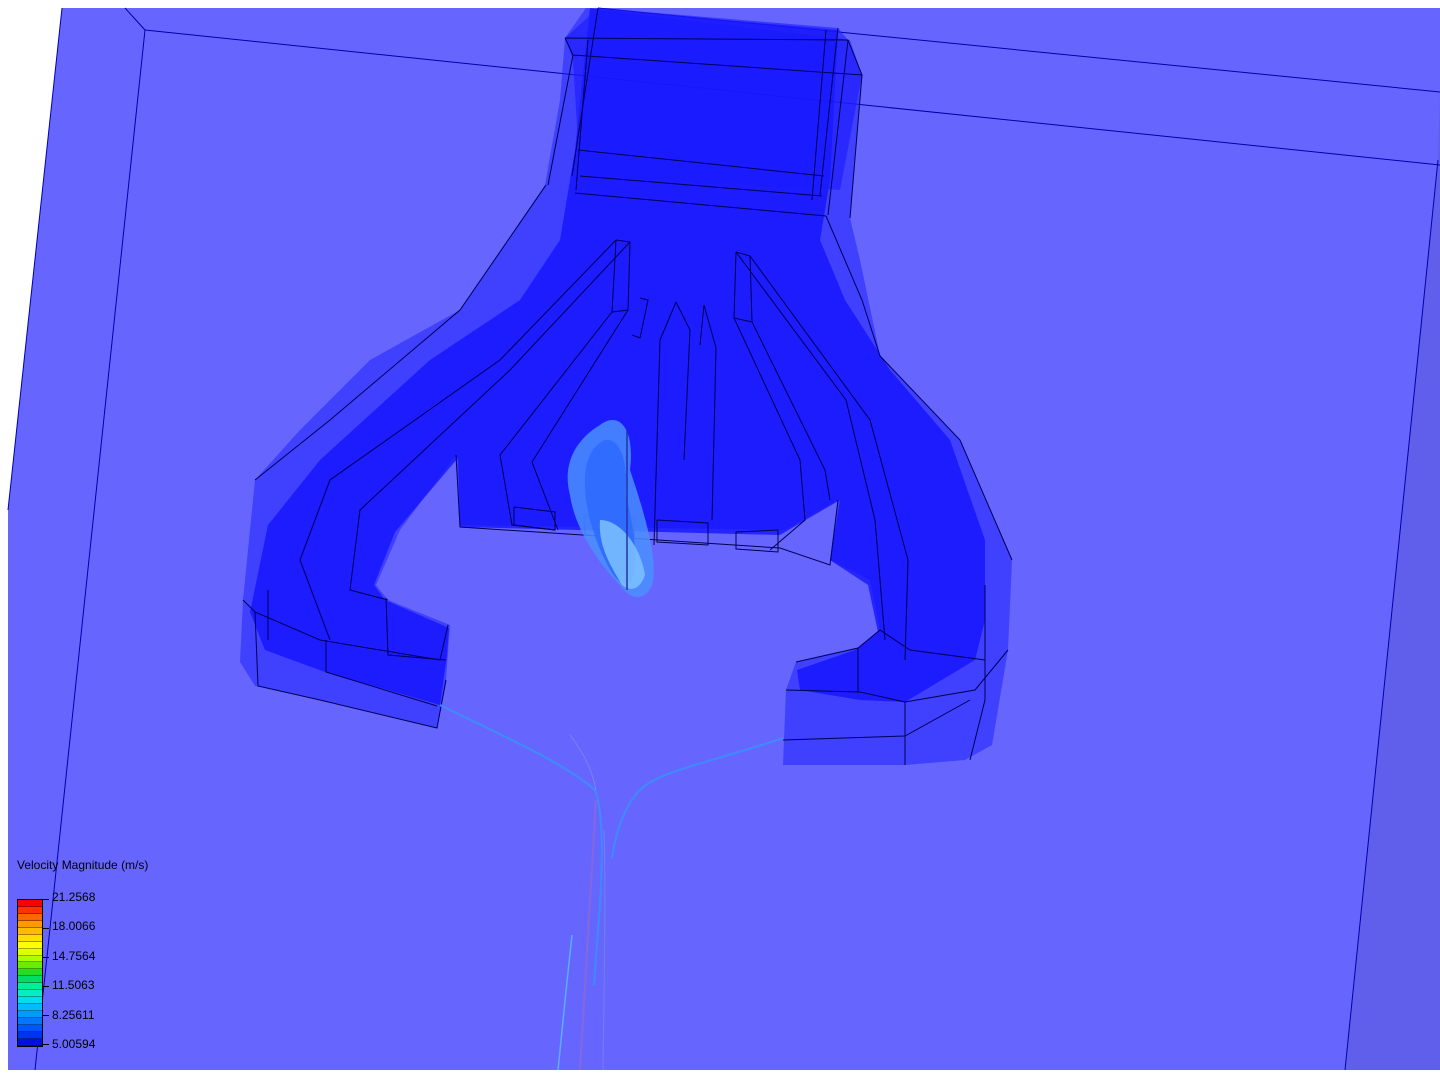 Image resolution: width=1440 pixels, height=1080 pixels. I want to click on legend-tick-label: 21.2568, so click(74, 897).